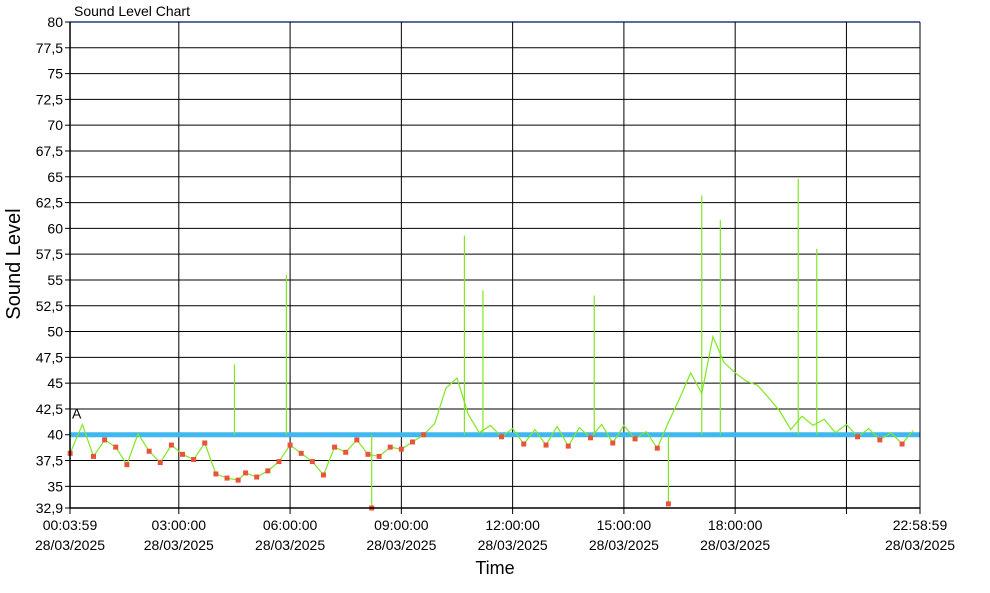  Describe the element at coordinates (49, 48) in the screenshot. I see `y-tick-label: 77,5` at that location.